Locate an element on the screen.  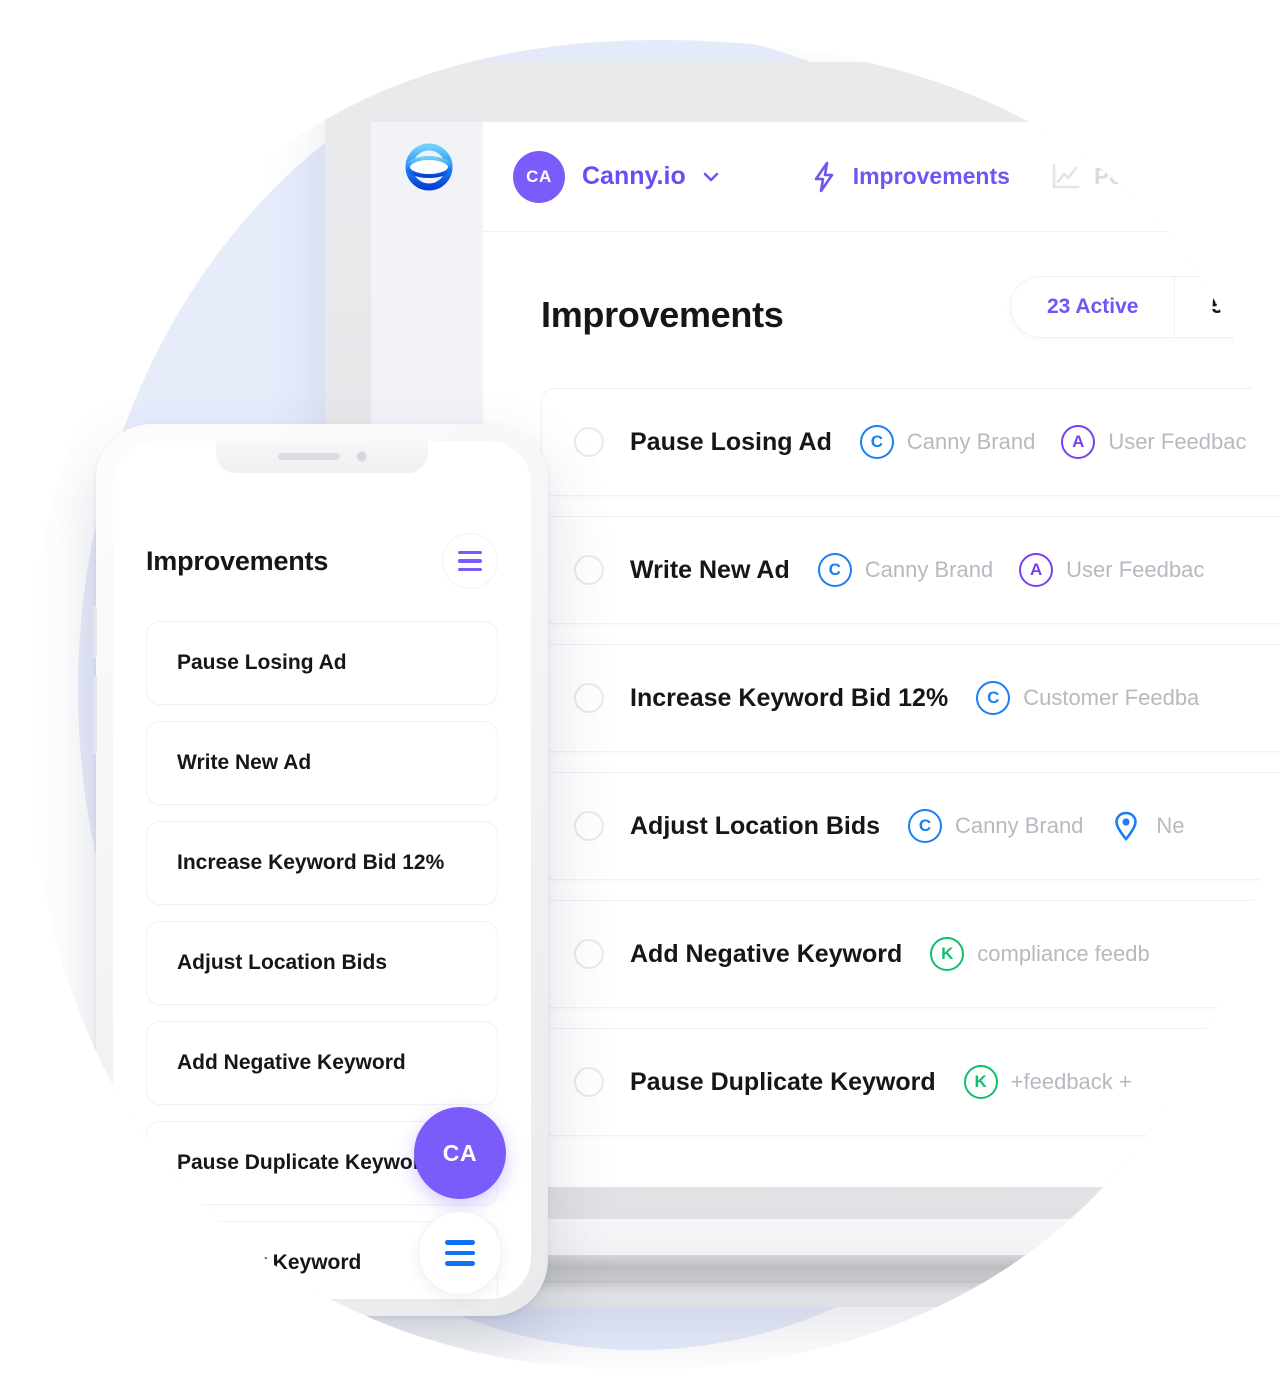
org-avatar: CA is located at coordinates (539, 177).